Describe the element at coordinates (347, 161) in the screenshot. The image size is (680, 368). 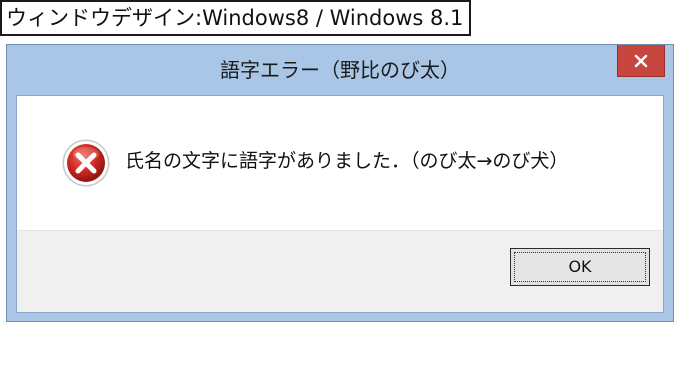
I see `error-message: 氏名の文字に語字がありました．（のび太→のび犬）` at that location.